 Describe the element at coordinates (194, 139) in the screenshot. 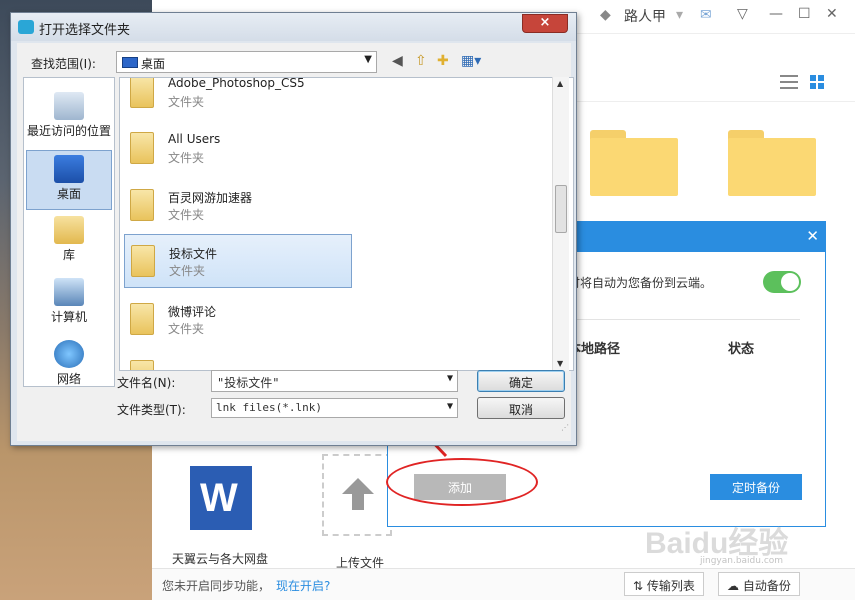

I see `item-name: All Users` at that location.